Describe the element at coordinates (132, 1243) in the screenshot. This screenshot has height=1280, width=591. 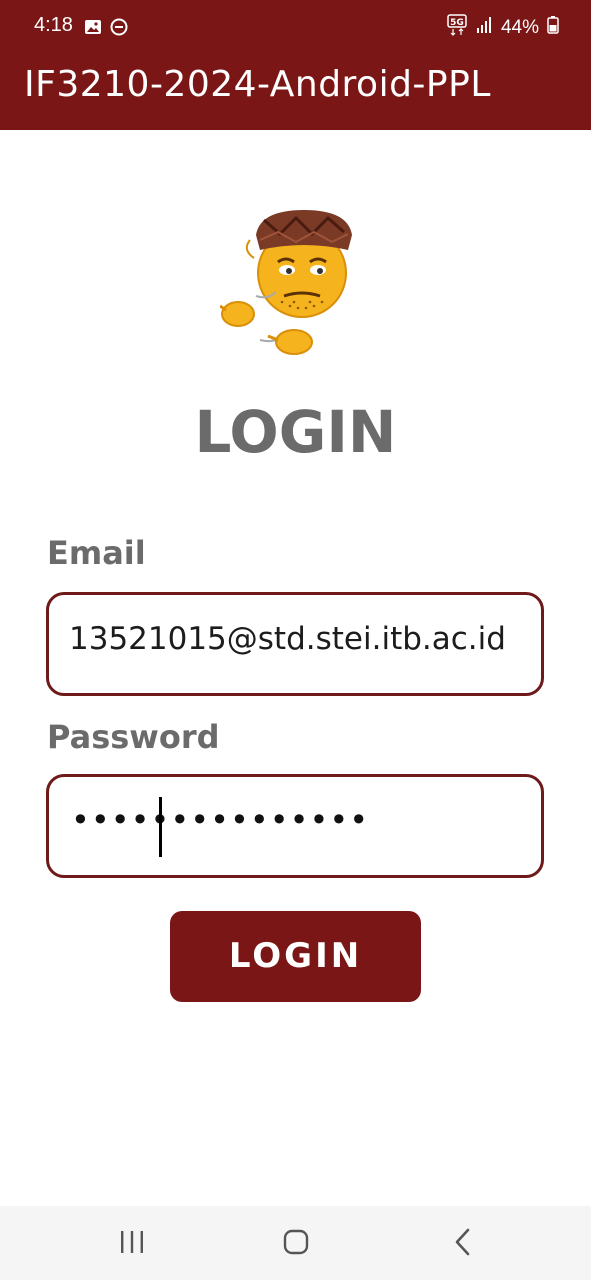
I see `recent-apps-icon` at that location.